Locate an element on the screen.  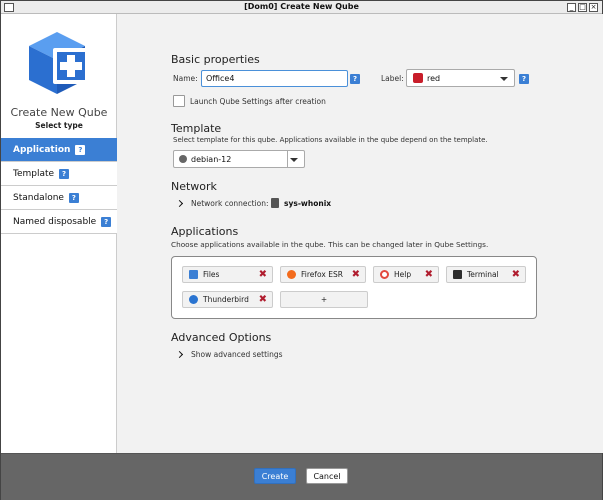
sidebar-item-label: Named disposable is located at coordinates (55, 221).